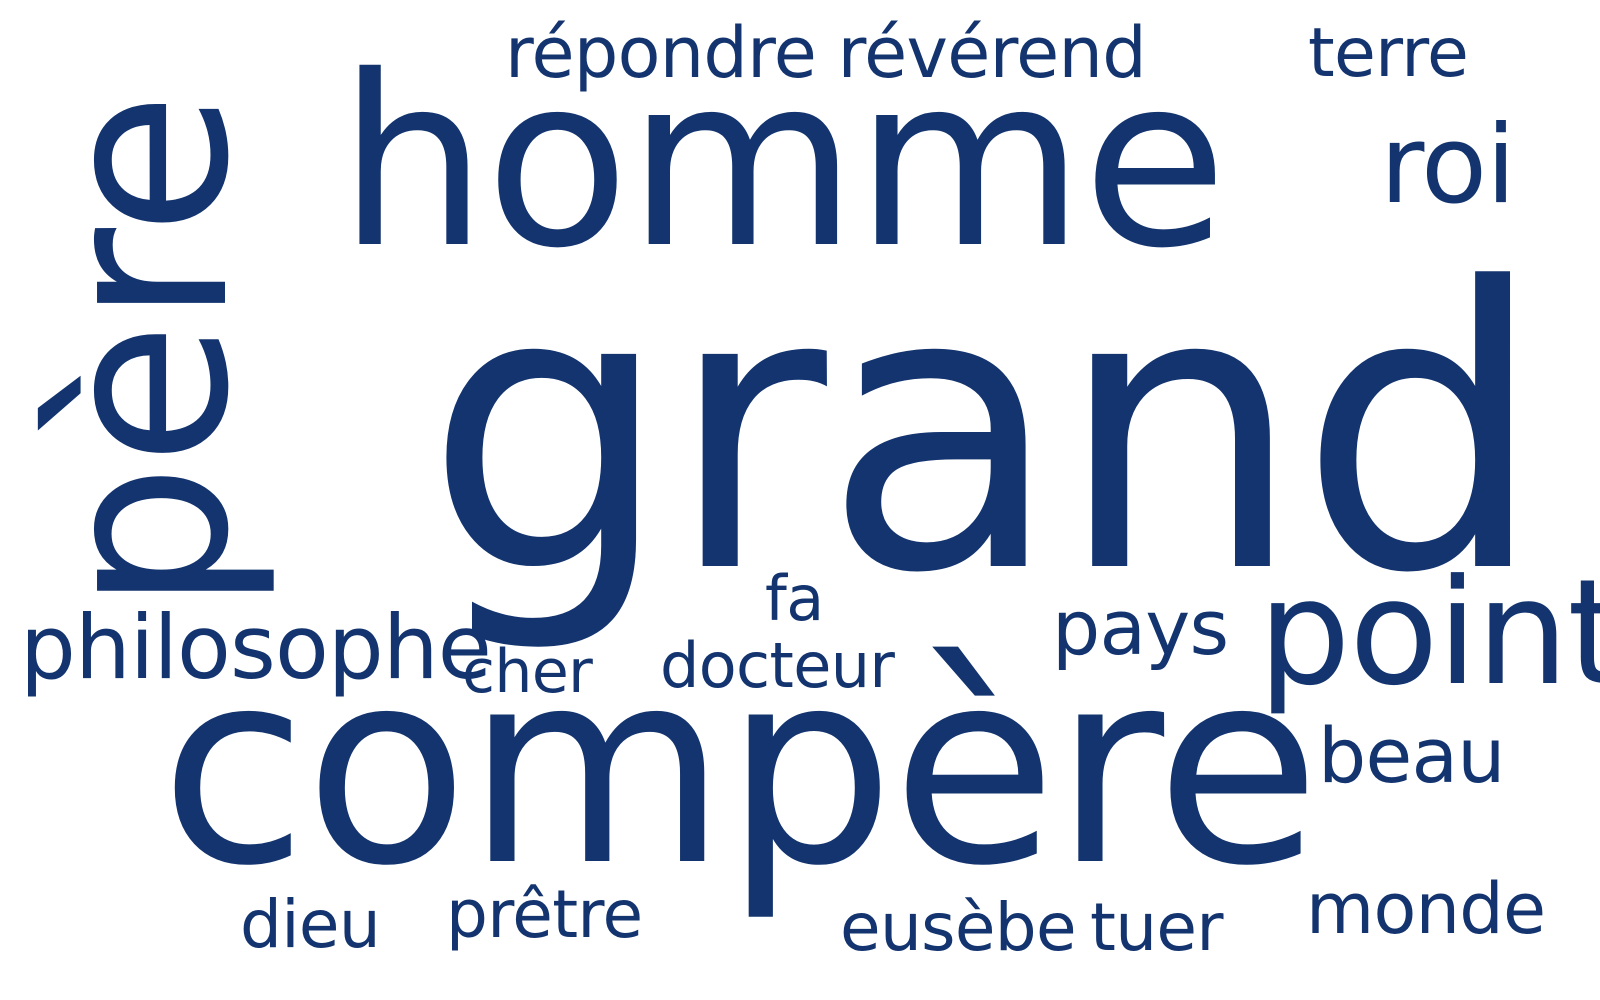 The height and width of the screenshot is (1000, 1600). What do you see at coordinates (310, 924) in the screenshot?
I see `word-dieu: dieu` at bounding box center [310, 924].